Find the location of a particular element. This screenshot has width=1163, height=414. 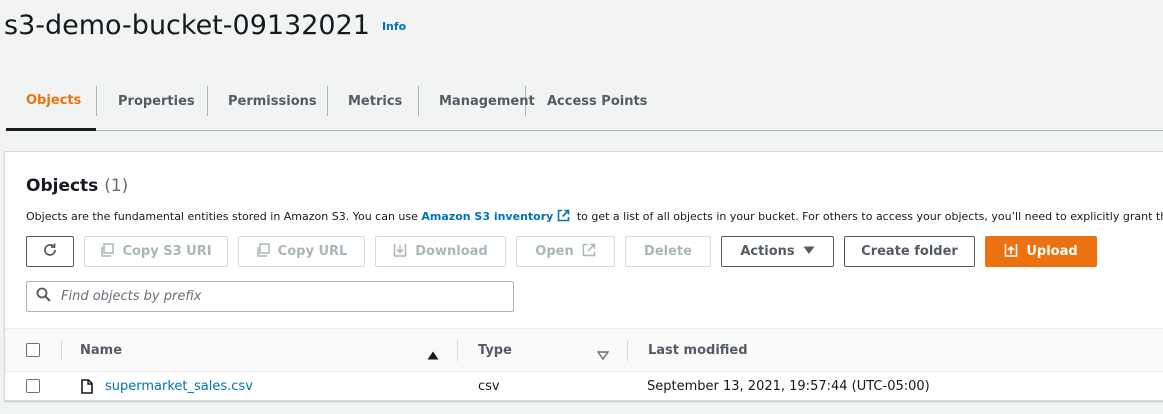

tab-access-points: Access Points is located at coordinates (591, 101).